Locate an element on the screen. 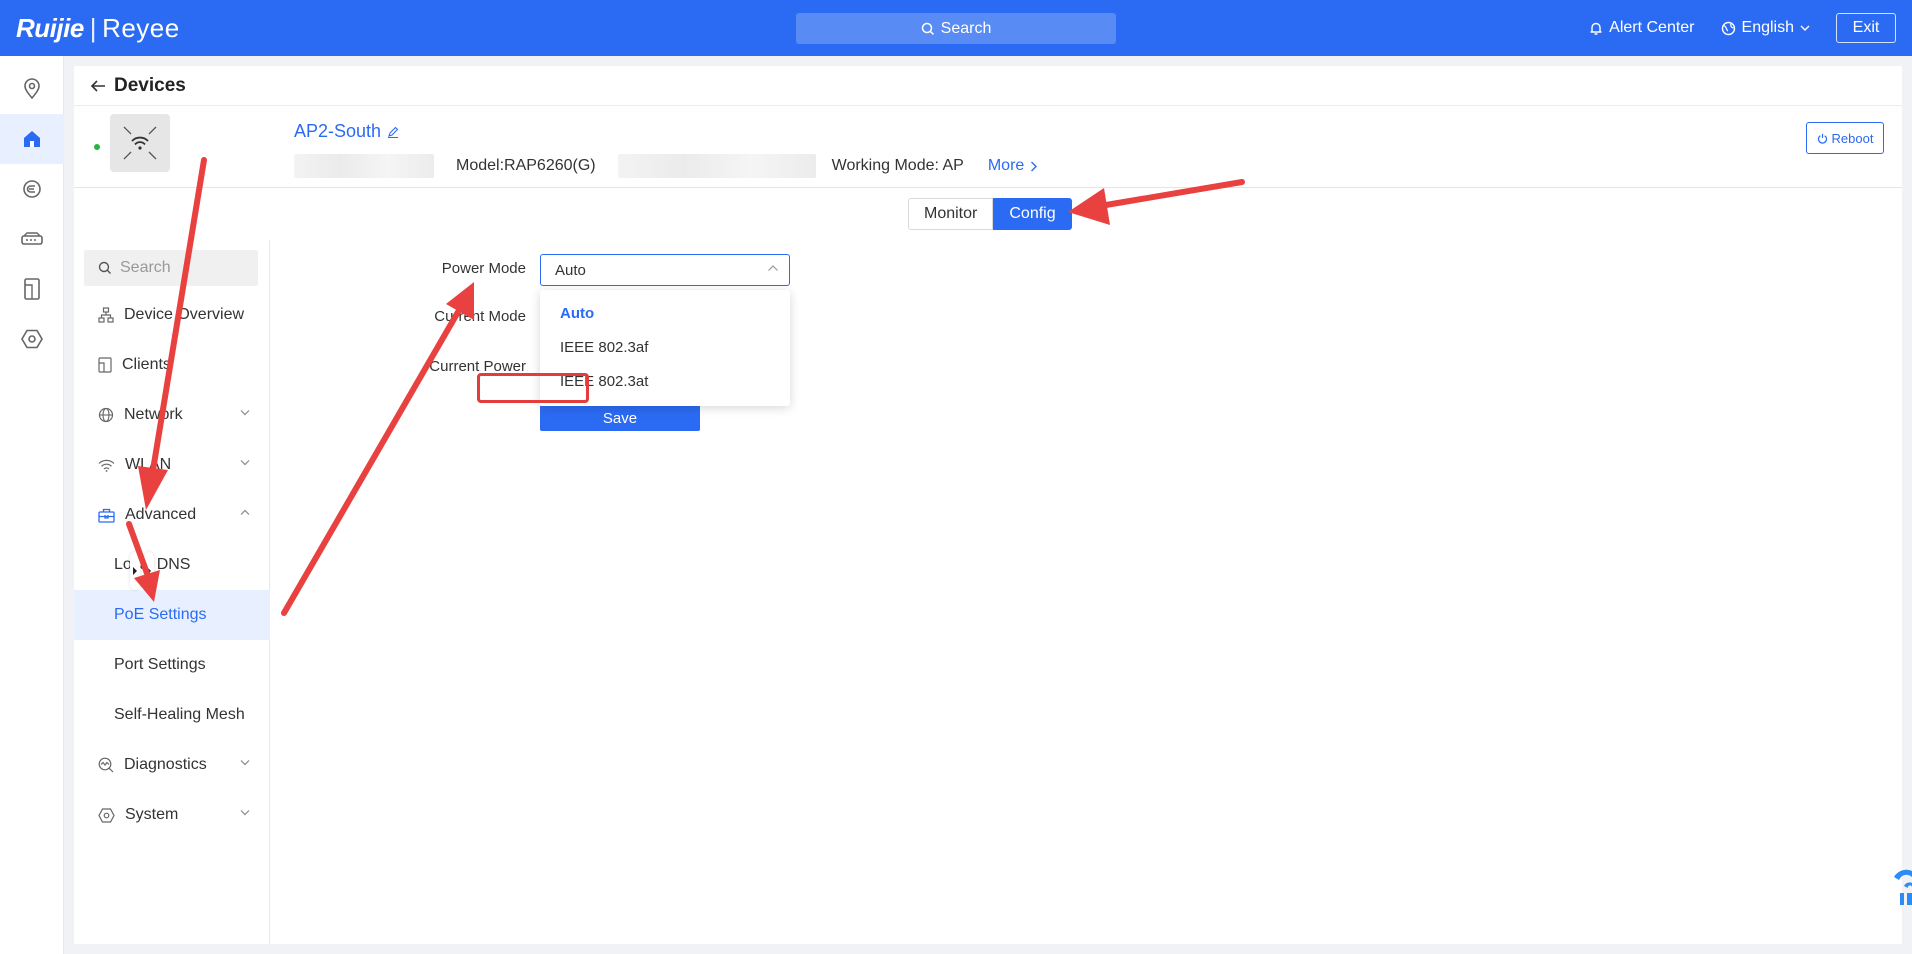 This screenshot has width=1912, height=954. chevron-right-icon is located at coordinates (1034, 166).